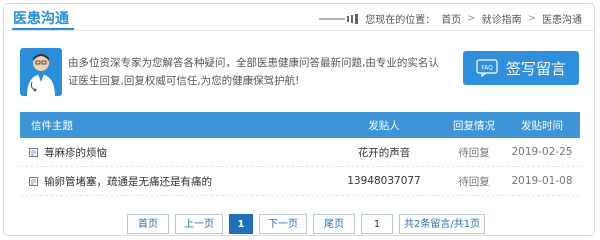 This screenshot has height=240, width=600. Describe the element at coordinates (283, 224) in the screenshot. I see `next-page-button: 下一页` at that location.